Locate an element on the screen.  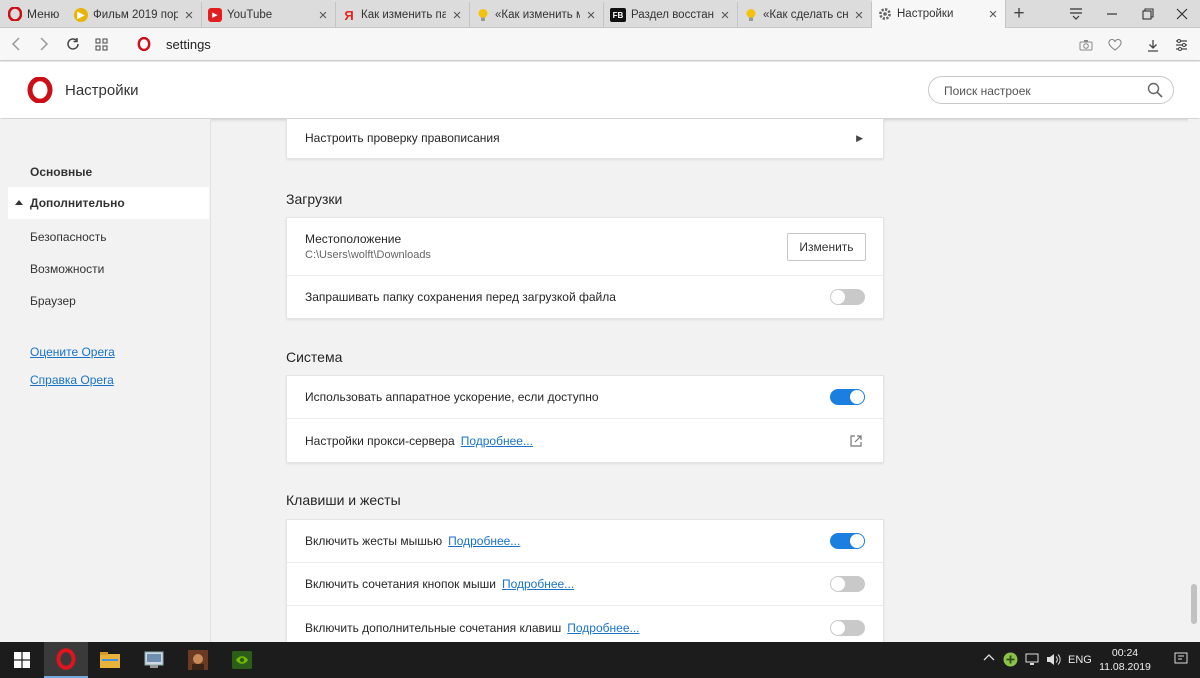
sidebar-item-security: Безопасность is located at coordinates (68, 237).